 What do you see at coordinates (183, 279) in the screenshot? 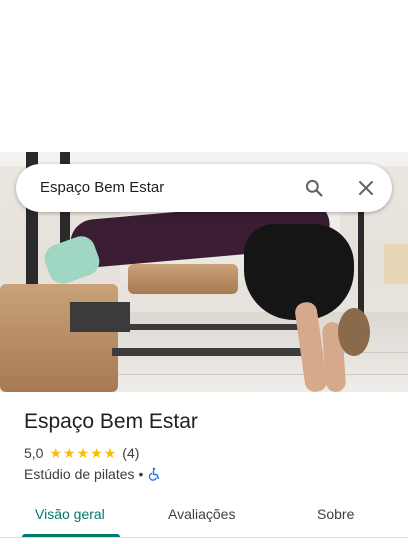
I see `photo-reformer` at bounding box center [183, 279].